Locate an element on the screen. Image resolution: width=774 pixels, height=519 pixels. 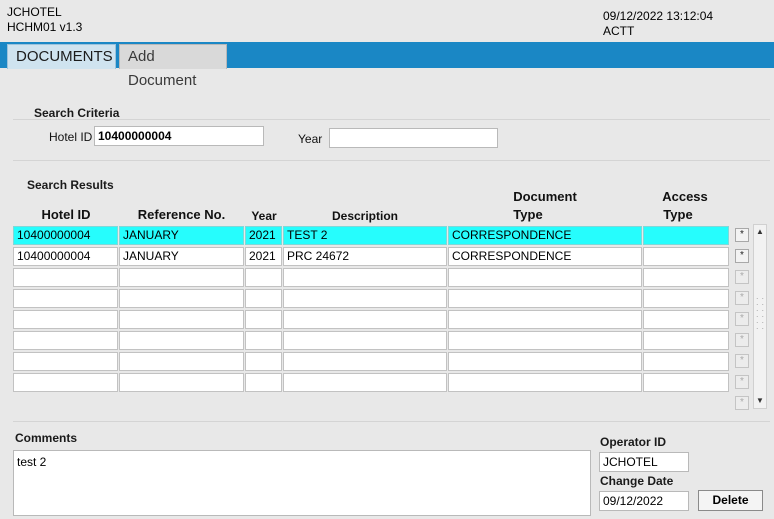
app-name: JCHOTEL is located at coordinates (34, 12).